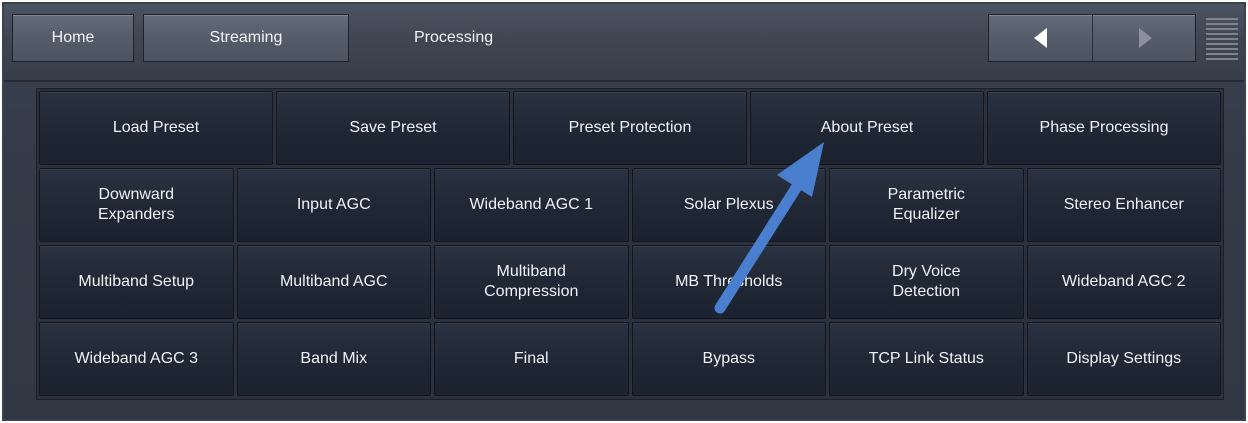  I want to click on final-button: Final, so click(531, 359).